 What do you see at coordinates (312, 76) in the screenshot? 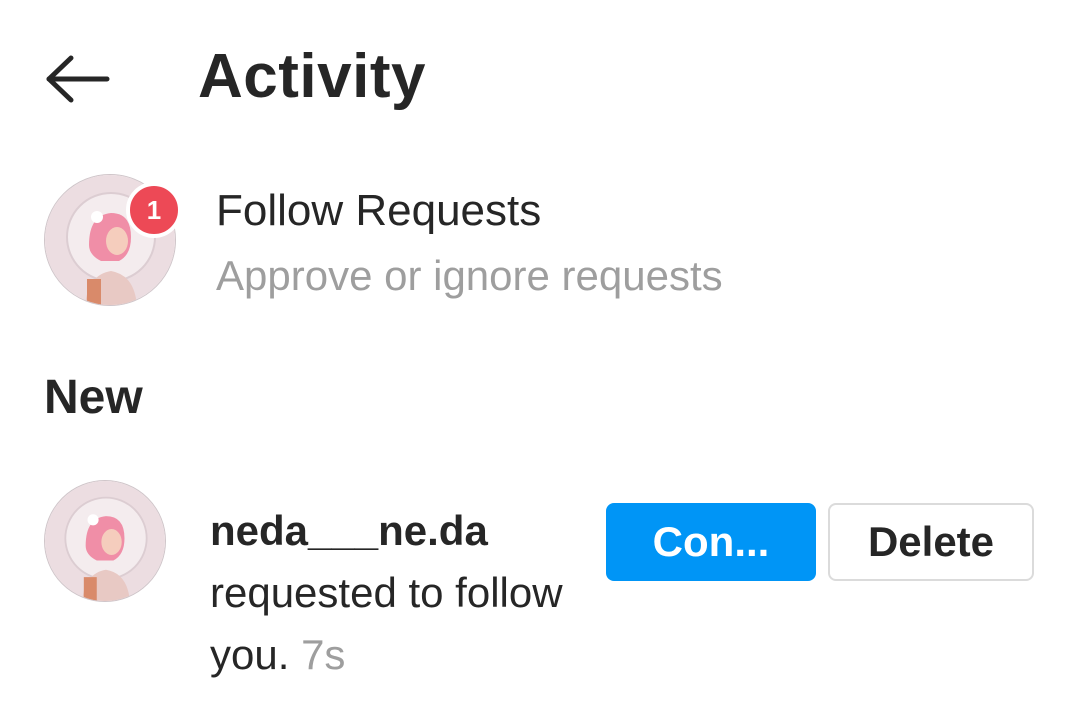
I see `page-title: Activity` at bounding box center [312, 76].